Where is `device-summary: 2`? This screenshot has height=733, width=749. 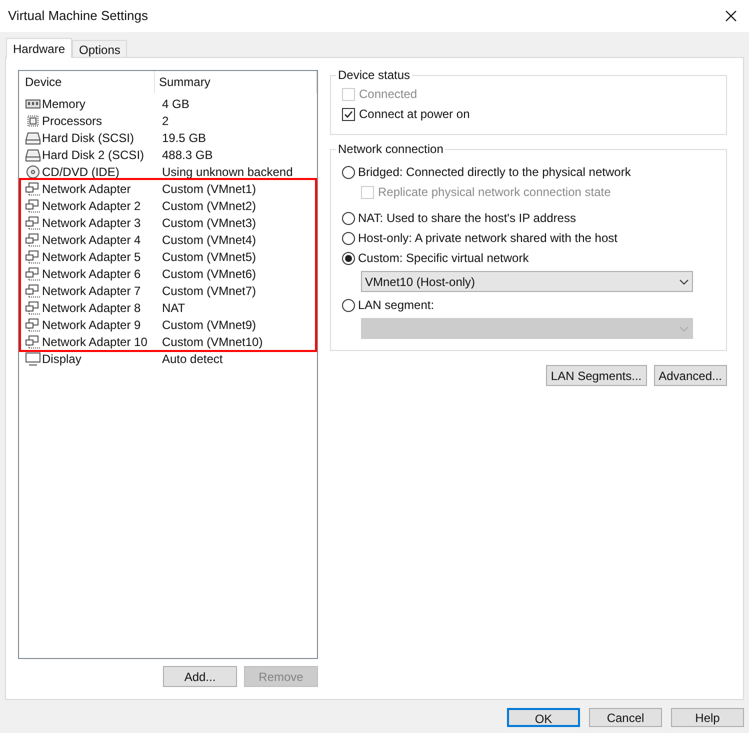
device-summary: 2 is located at coordinates (165, 121).